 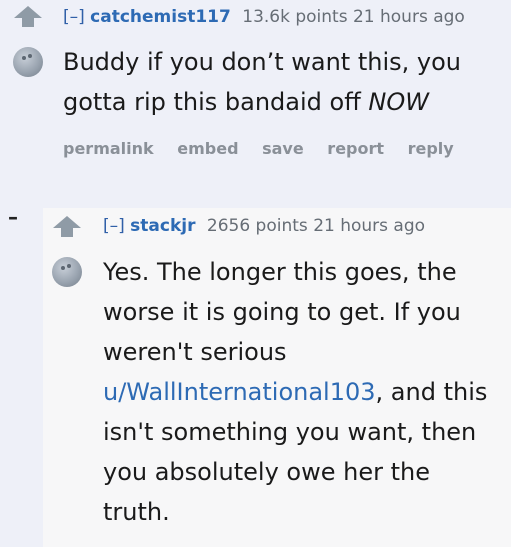 What do you see at coordinates (160, 17) in the screenshot?
I see `comment-author: catchemist117` at bounding box center [160, 17].